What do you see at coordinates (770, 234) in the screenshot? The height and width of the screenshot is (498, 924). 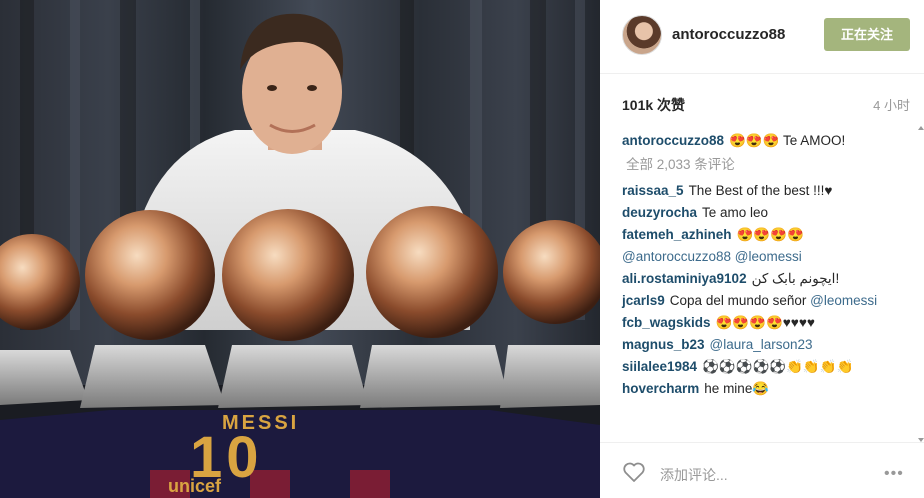 I see `comment-text: 😍😍😍😍` at bounding box center [770, 234].